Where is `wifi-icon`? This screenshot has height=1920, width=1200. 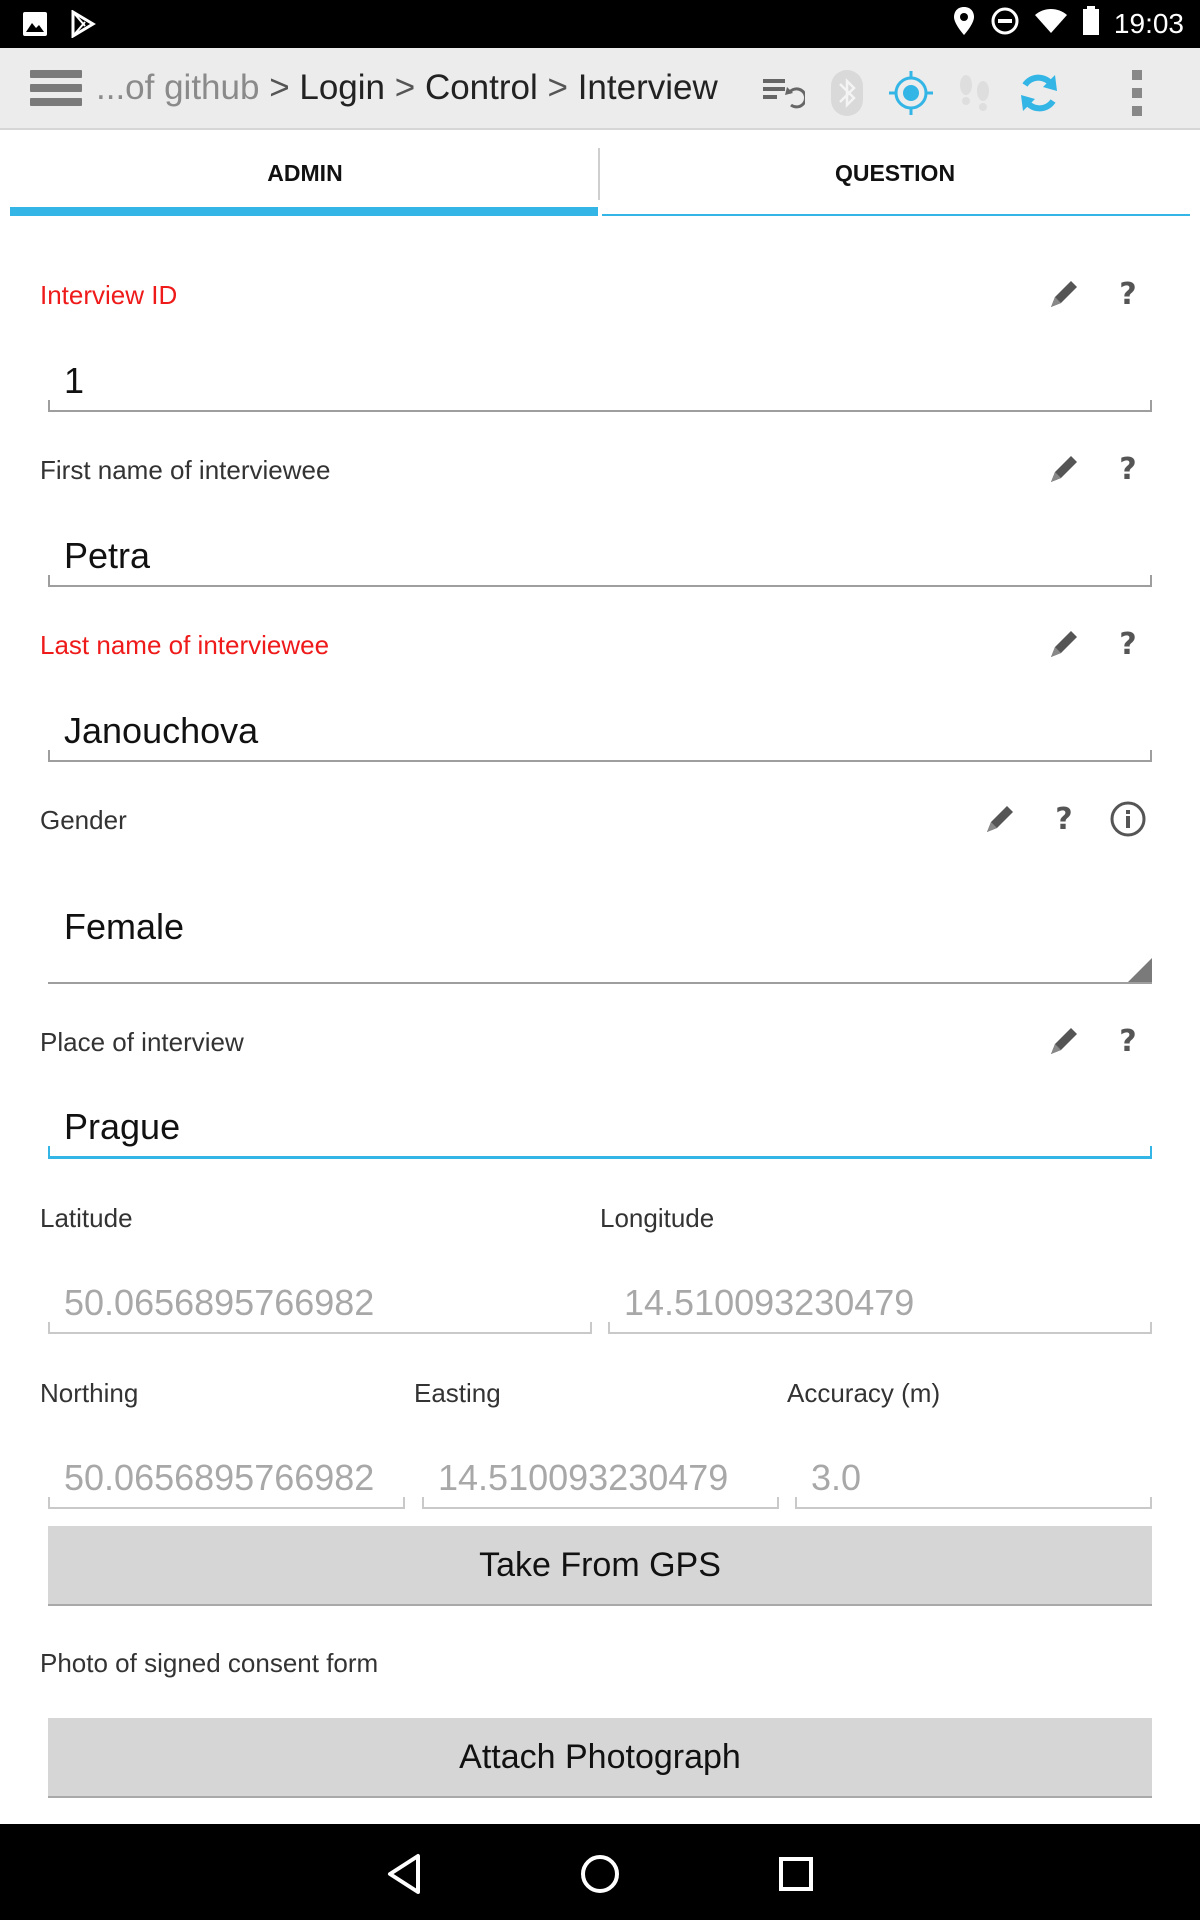
wifi-icon is located at coordinates (1051, 23).